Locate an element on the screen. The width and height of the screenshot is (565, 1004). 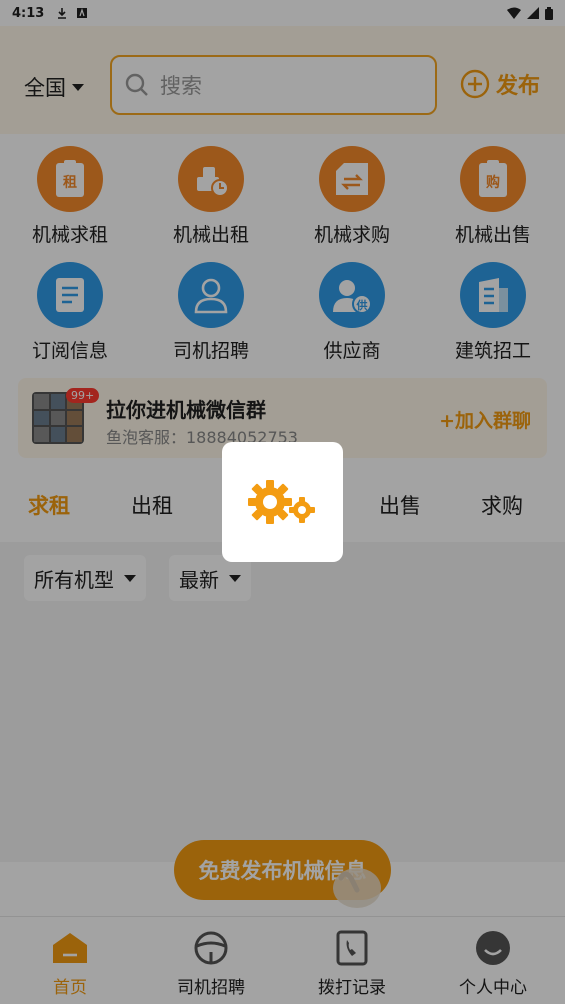
gears-loading-icon is located at coordinates (281, 502).